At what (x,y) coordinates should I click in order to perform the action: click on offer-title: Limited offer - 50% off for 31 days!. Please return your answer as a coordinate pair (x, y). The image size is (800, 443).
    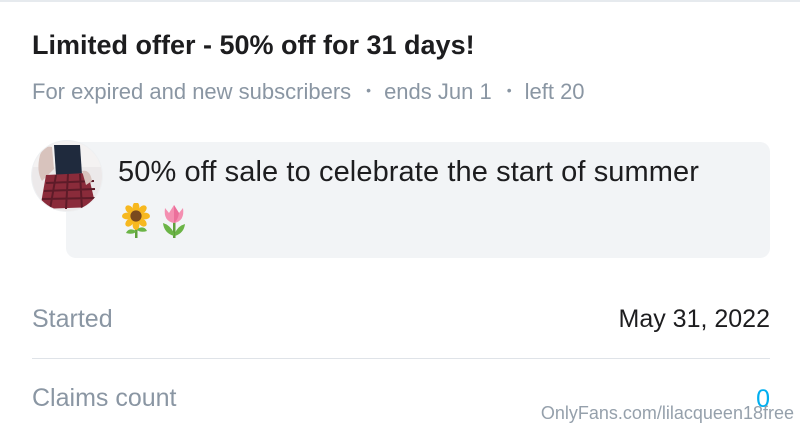
    Looking at the image, I should click on (253, 45).